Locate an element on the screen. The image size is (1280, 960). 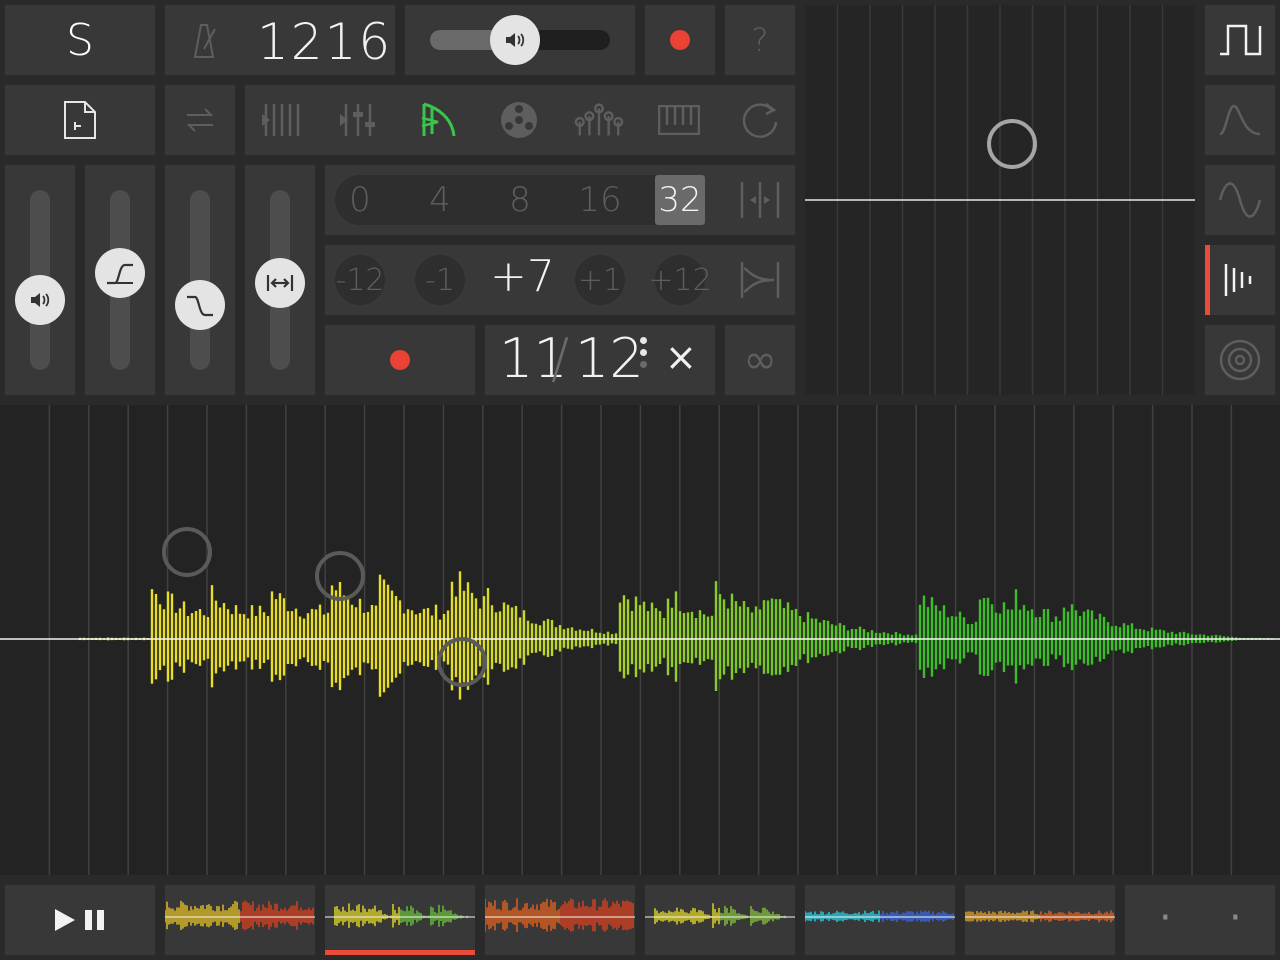
sequencer-icon is located at coordinates (281, 120).